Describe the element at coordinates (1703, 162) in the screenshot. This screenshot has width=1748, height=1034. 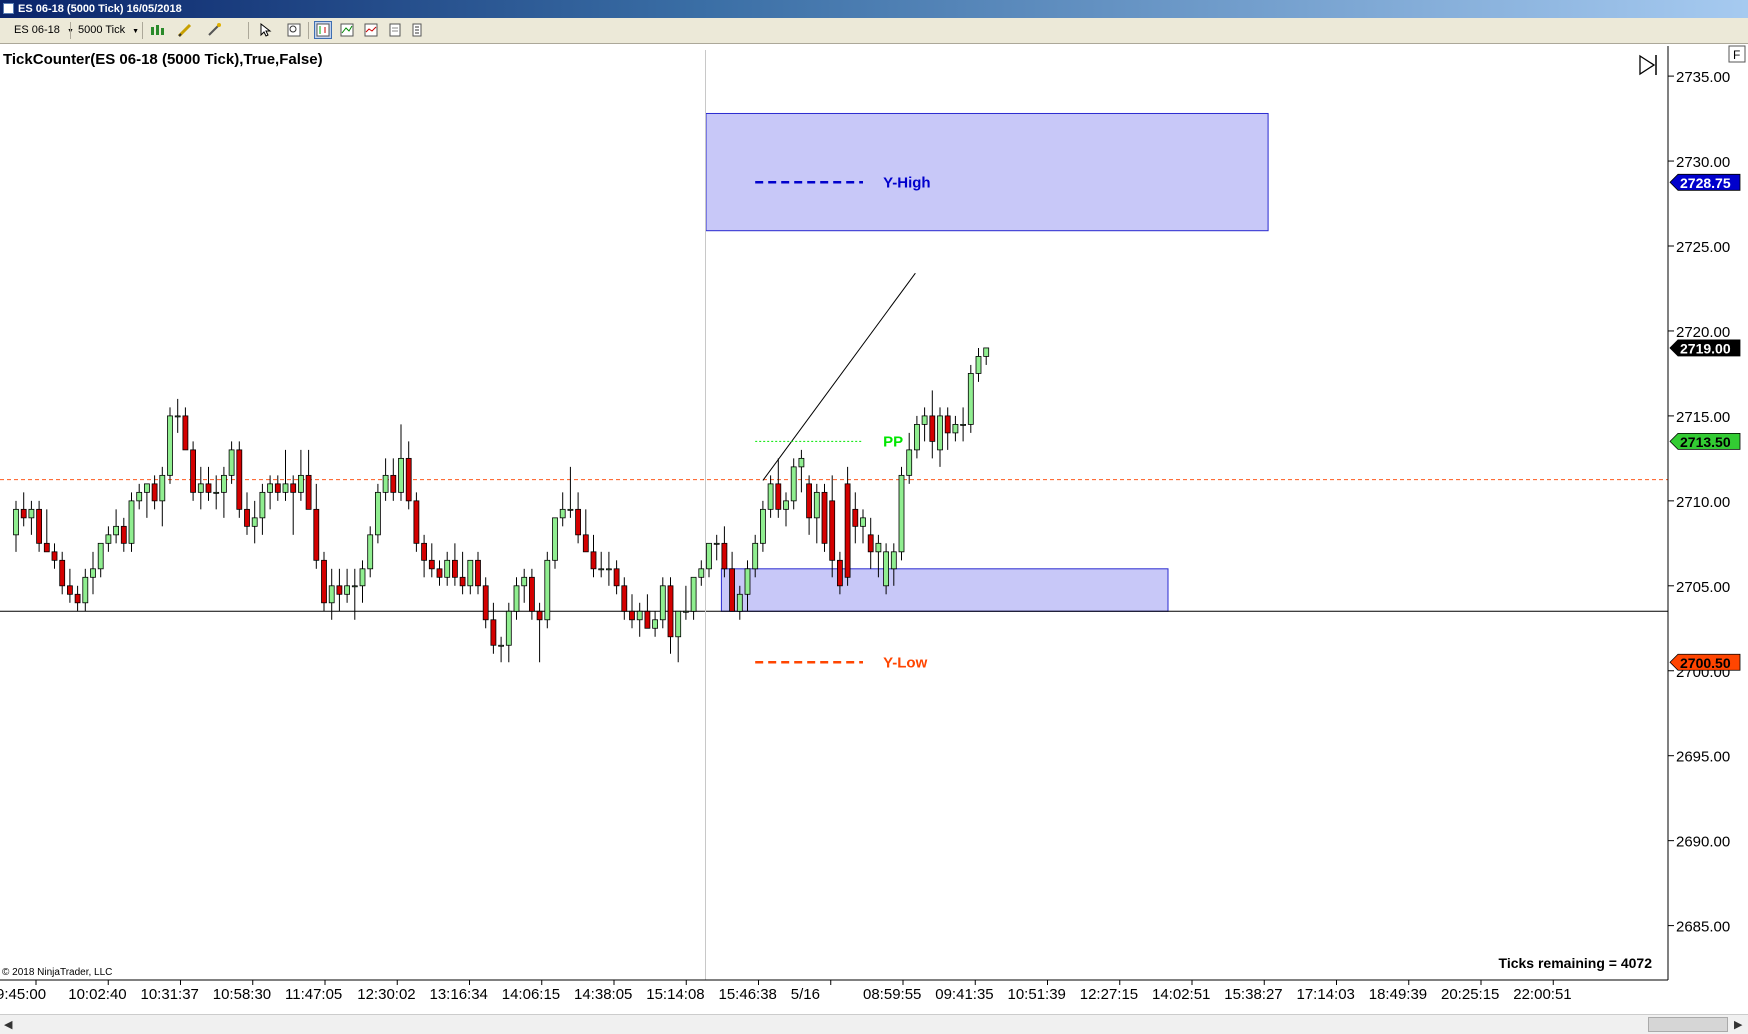
I see `y-tick-label: 2730.00` at that location.